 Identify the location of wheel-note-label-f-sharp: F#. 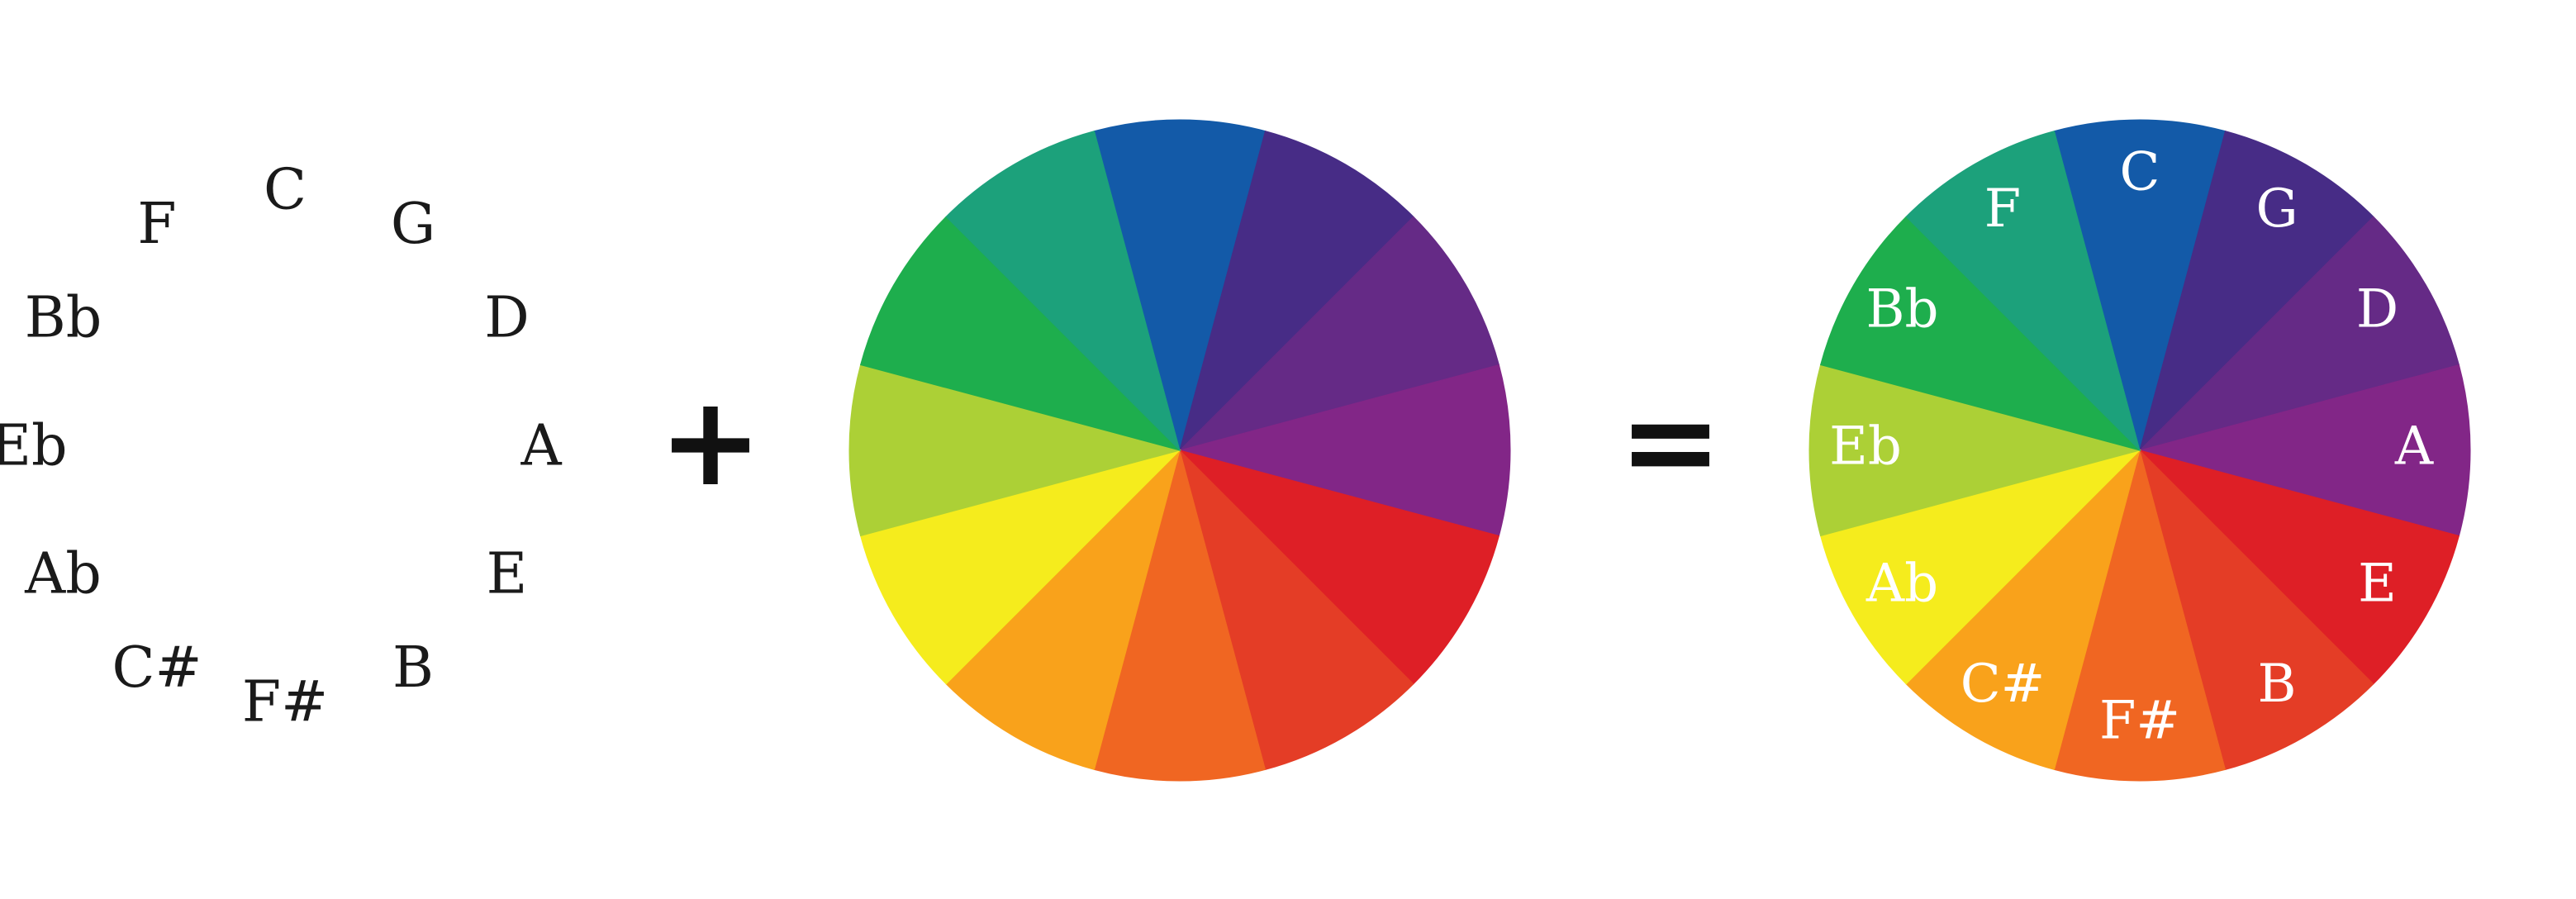
(2139, 721).